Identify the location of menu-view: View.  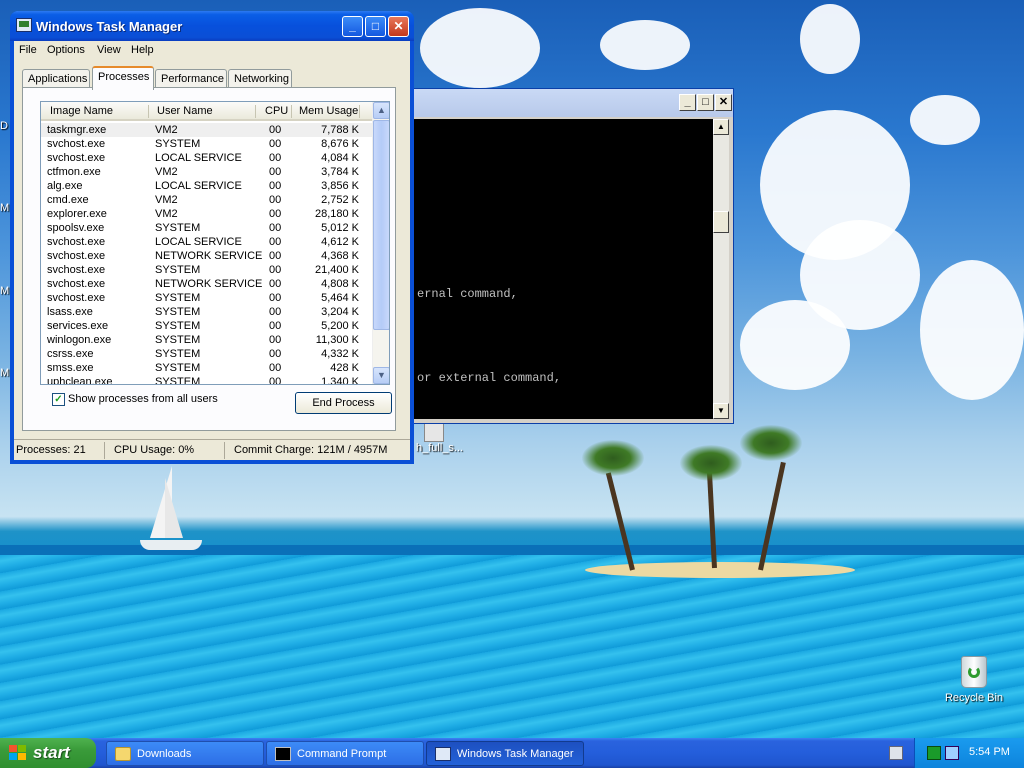
(109, 50).